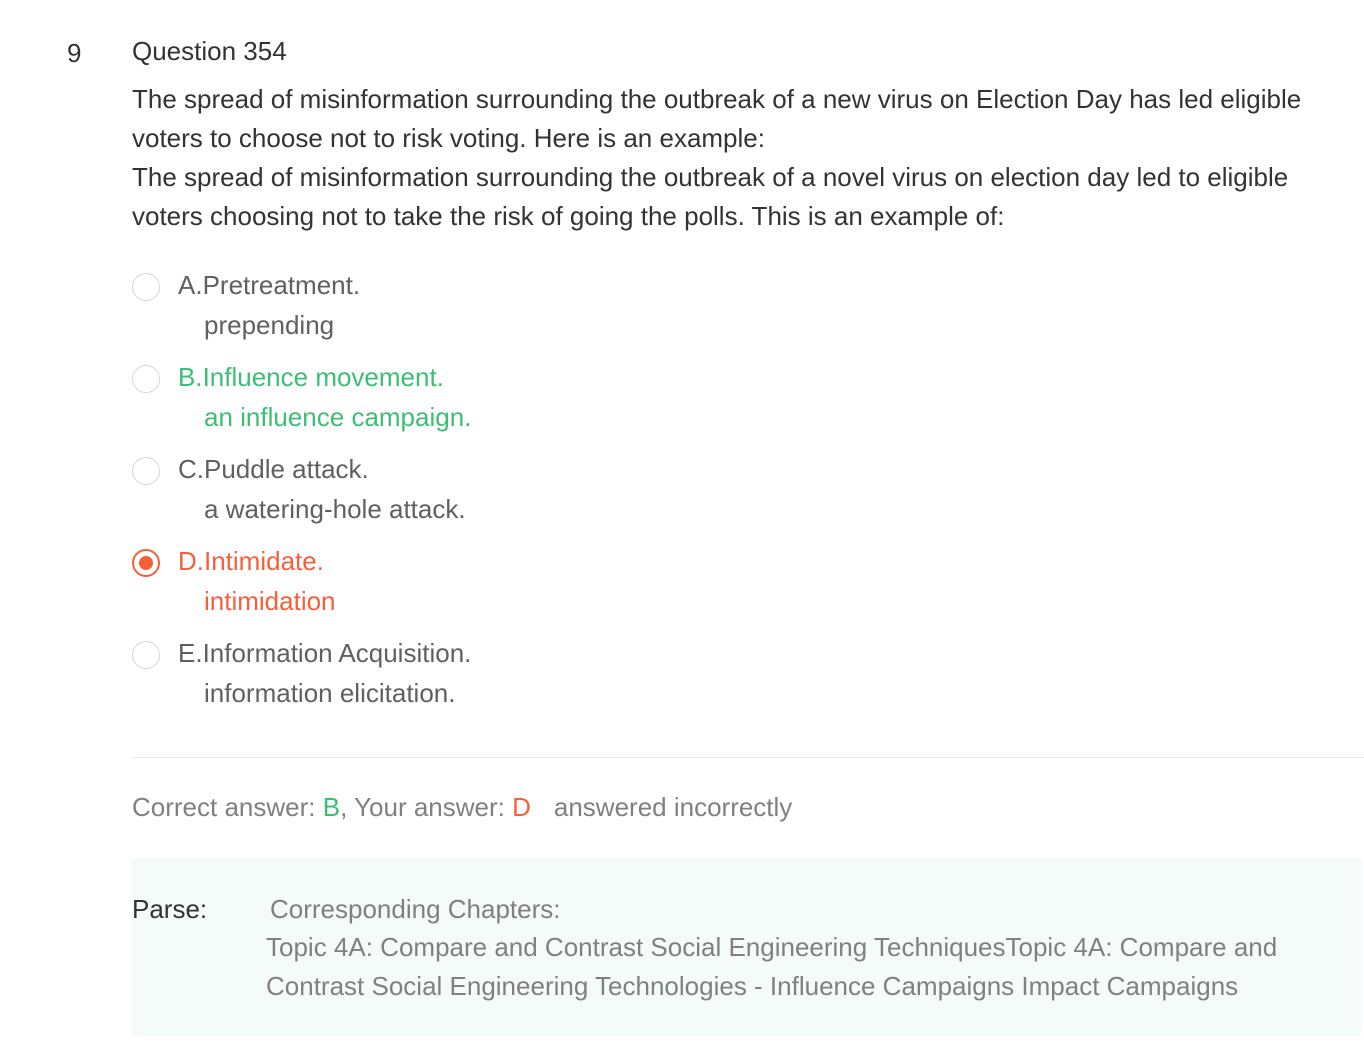 This screenshot has height=1047, width=1364. What do you see at coordinates (146, 655) in the screenshot?
I see `radio-button-e` at bounding box center [146, 655].